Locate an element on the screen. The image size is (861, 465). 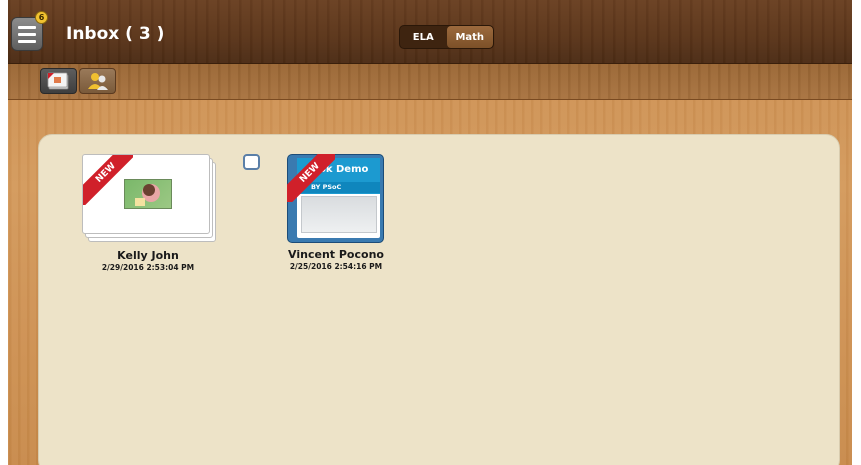
top-bar: 6 Inbox ( 3 ) ELA Math is located at coordinates (430, 32).